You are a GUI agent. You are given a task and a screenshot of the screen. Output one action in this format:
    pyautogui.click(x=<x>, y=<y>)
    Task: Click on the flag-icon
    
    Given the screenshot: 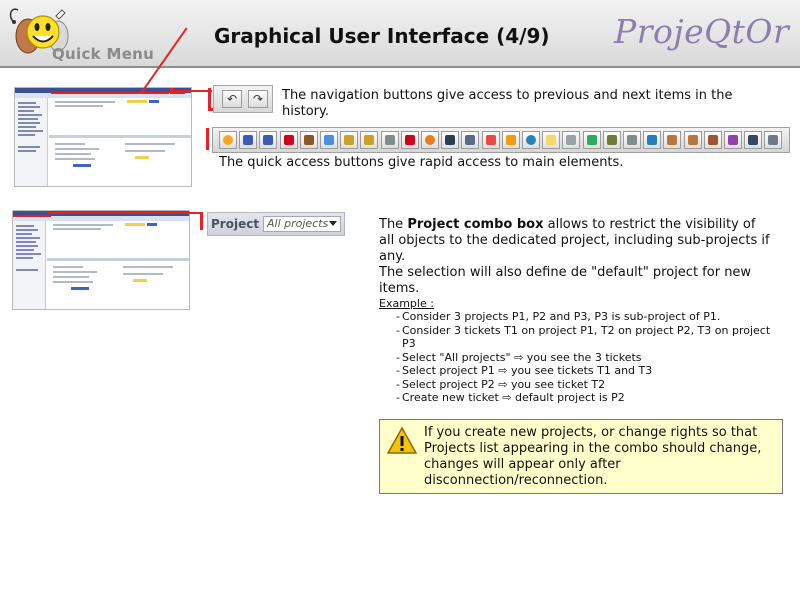 What is the action you would take?
    pyautogui.click(x=288, y=140)
    